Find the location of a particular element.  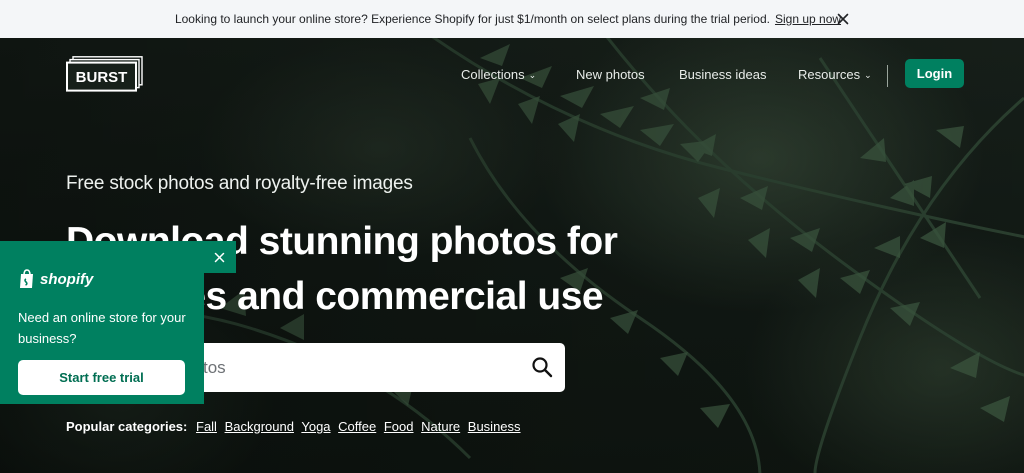

category-link-business: Business is located at coordinates (494, 426).